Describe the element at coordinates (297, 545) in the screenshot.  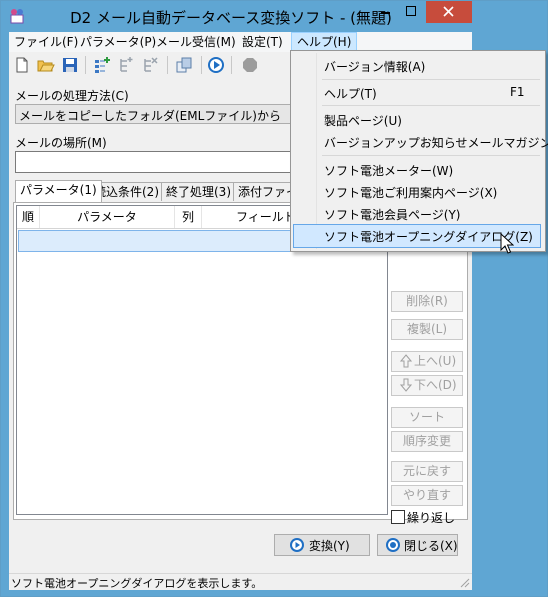
I see `play-icon` at that location.